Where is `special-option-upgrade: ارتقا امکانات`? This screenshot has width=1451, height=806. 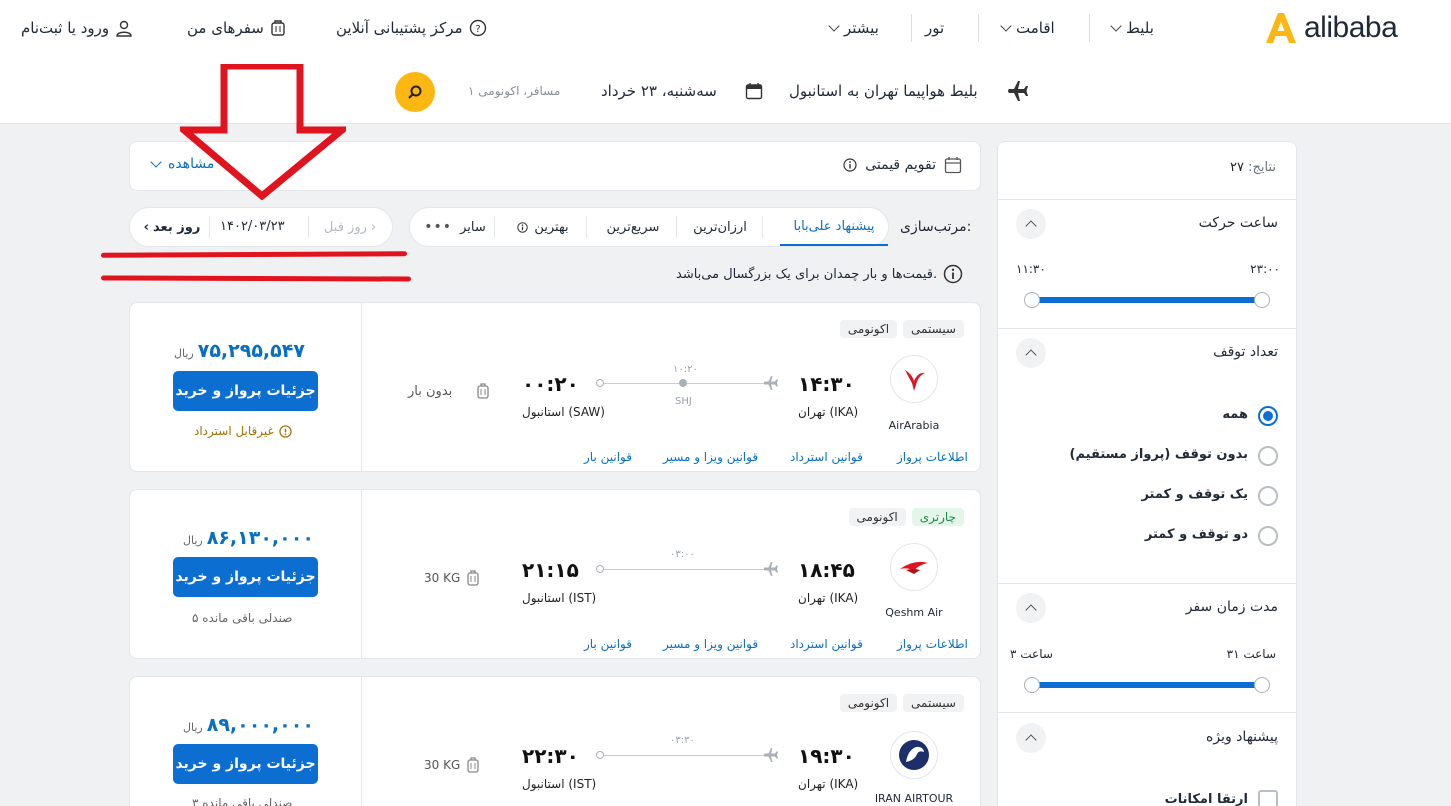 special-option-upgrade: ارتقا امکانات is located at coordinates (1178, 797).